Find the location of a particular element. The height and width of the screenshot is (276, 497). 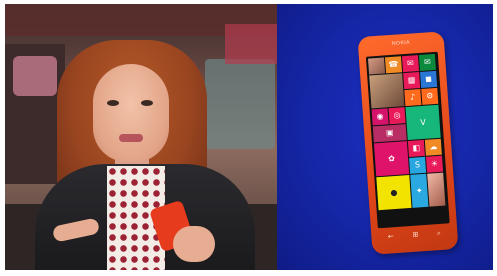

vine-tile: V is located at coordinates (423, 122).